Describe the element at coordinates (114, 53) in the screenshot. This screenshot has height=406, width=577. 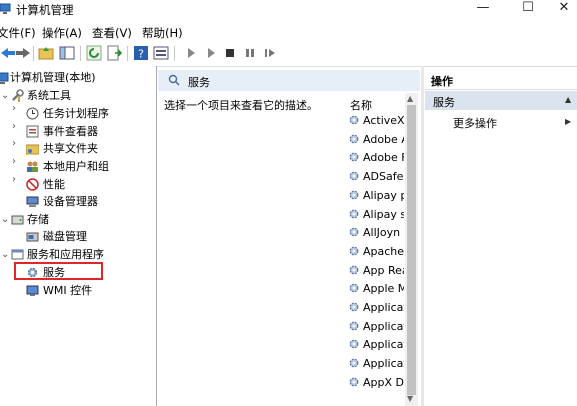
I see `export-list-icon` at that location.